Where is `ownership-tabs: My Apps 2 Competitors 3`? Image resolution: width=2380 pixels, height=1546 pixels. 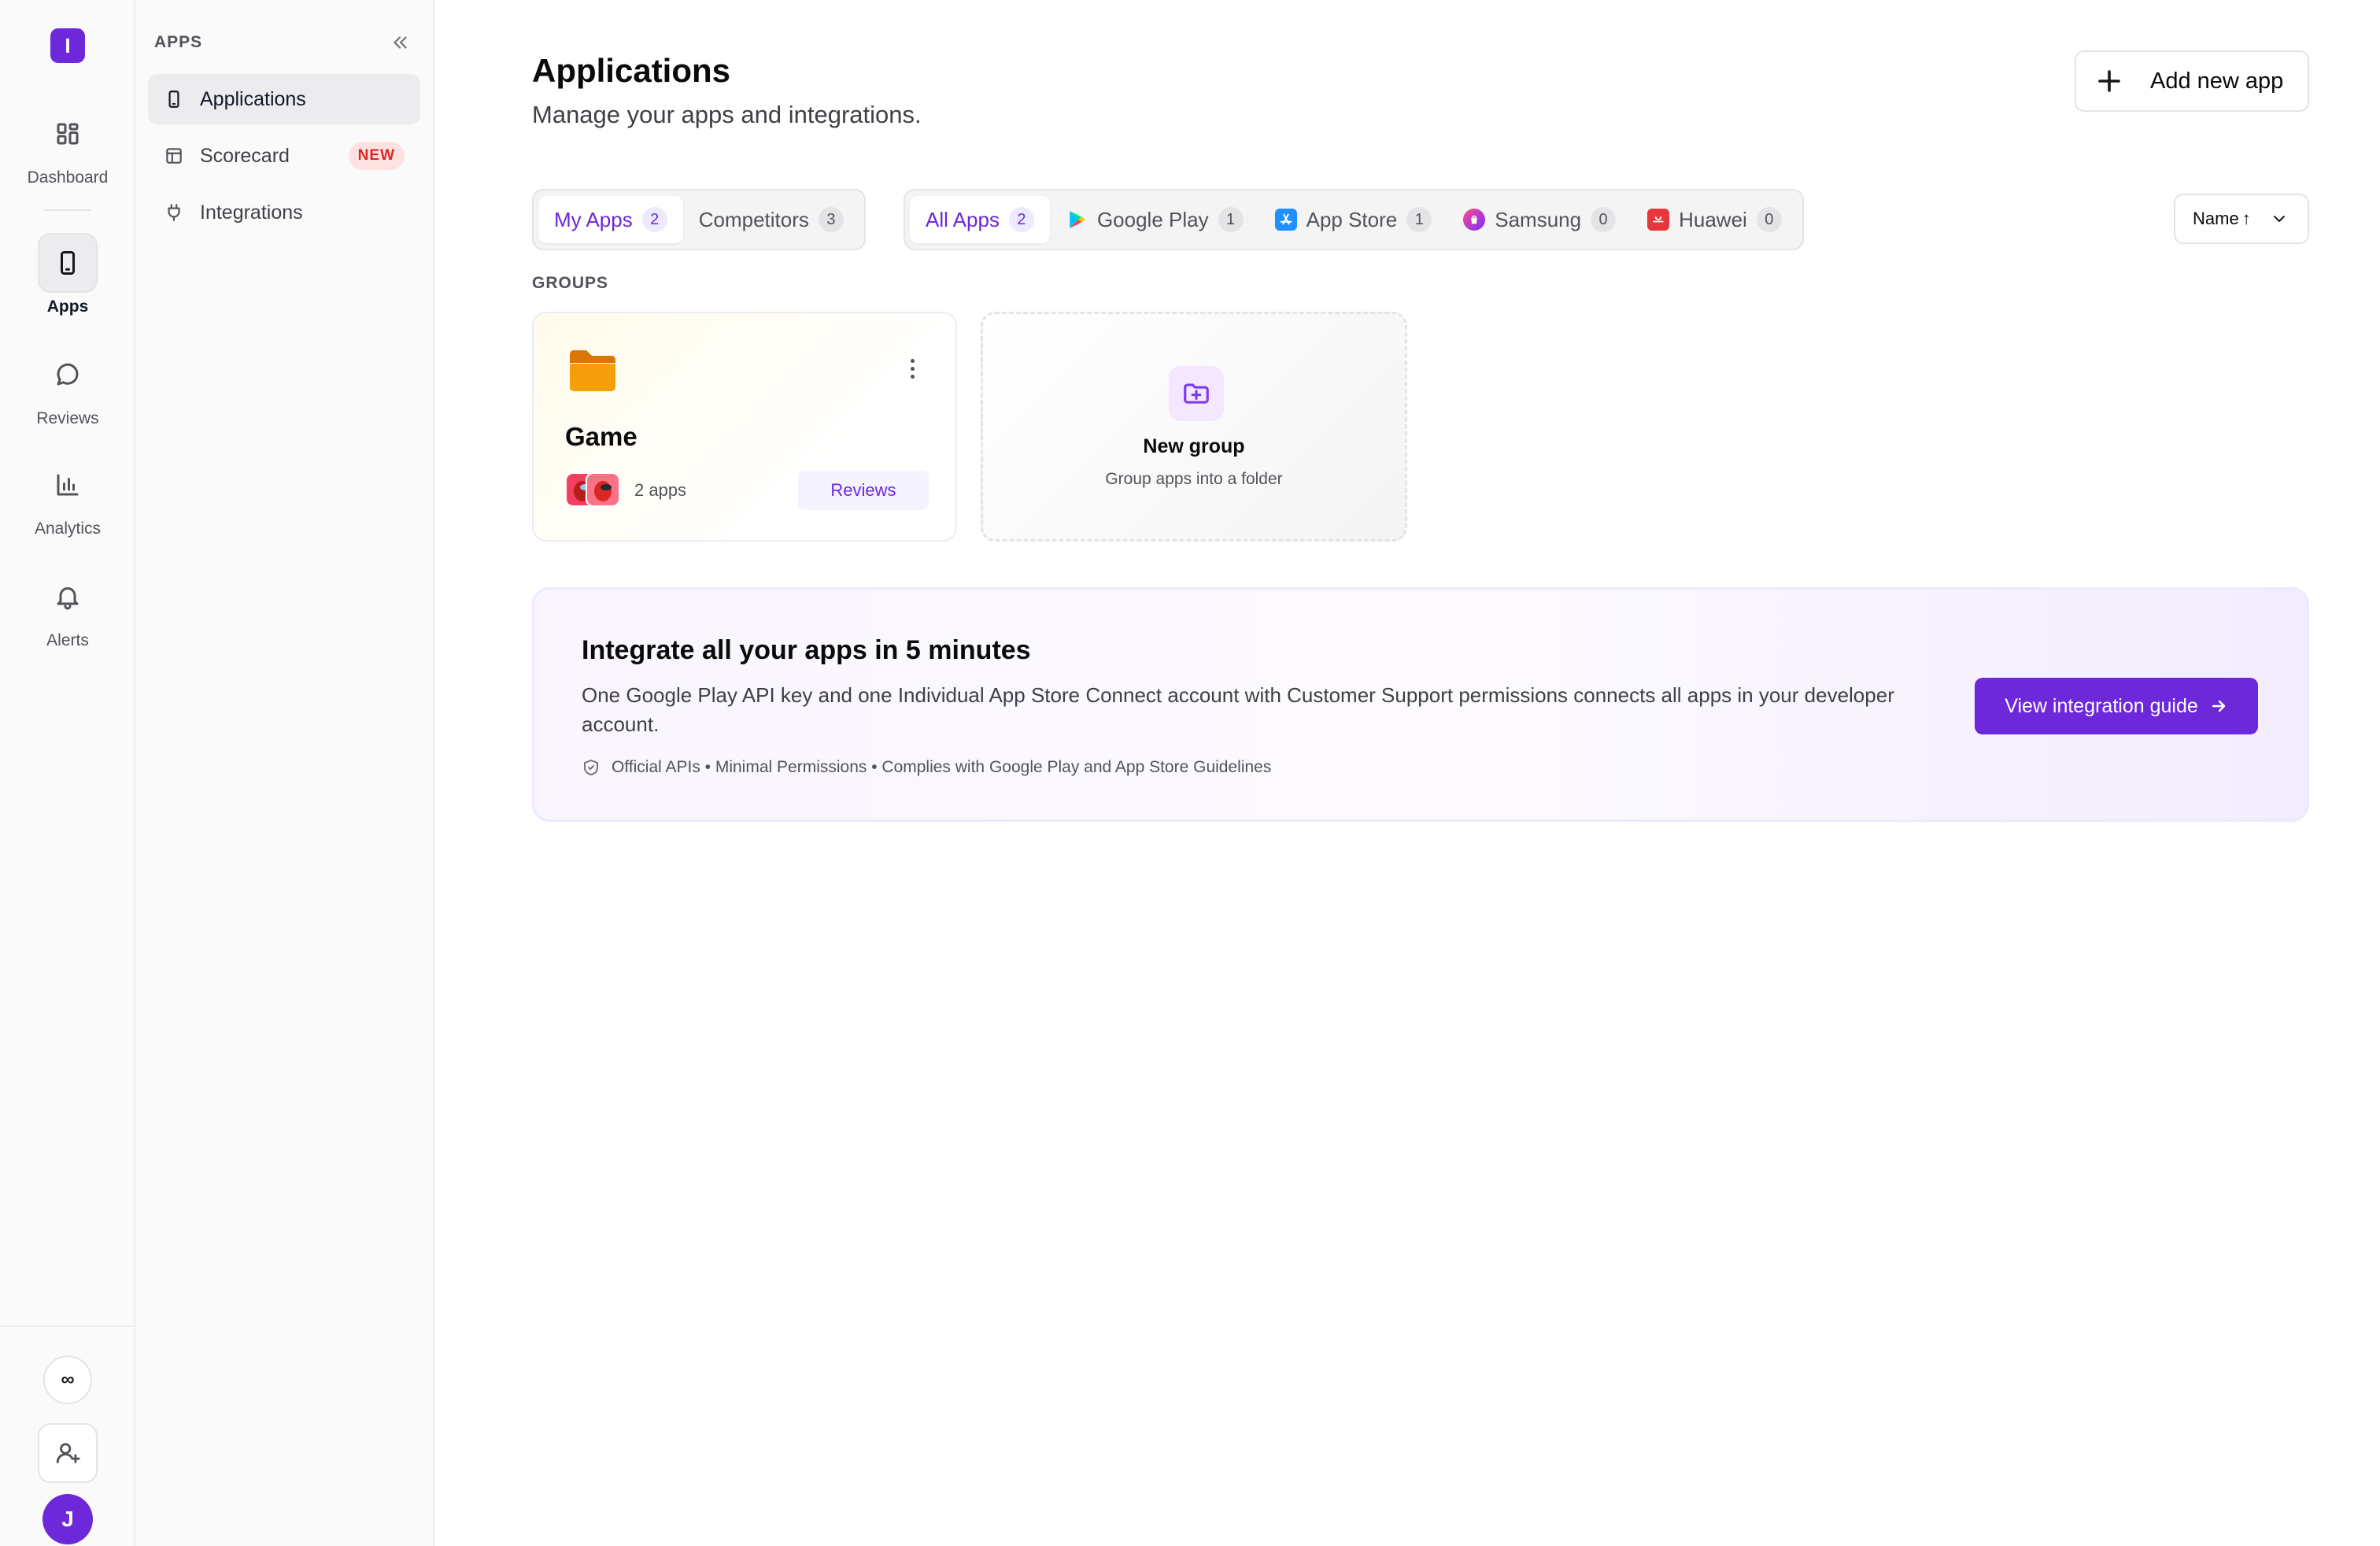 ownership-tabs: My Apps 2 Competitors 3 is located at coordinates (699, 220).